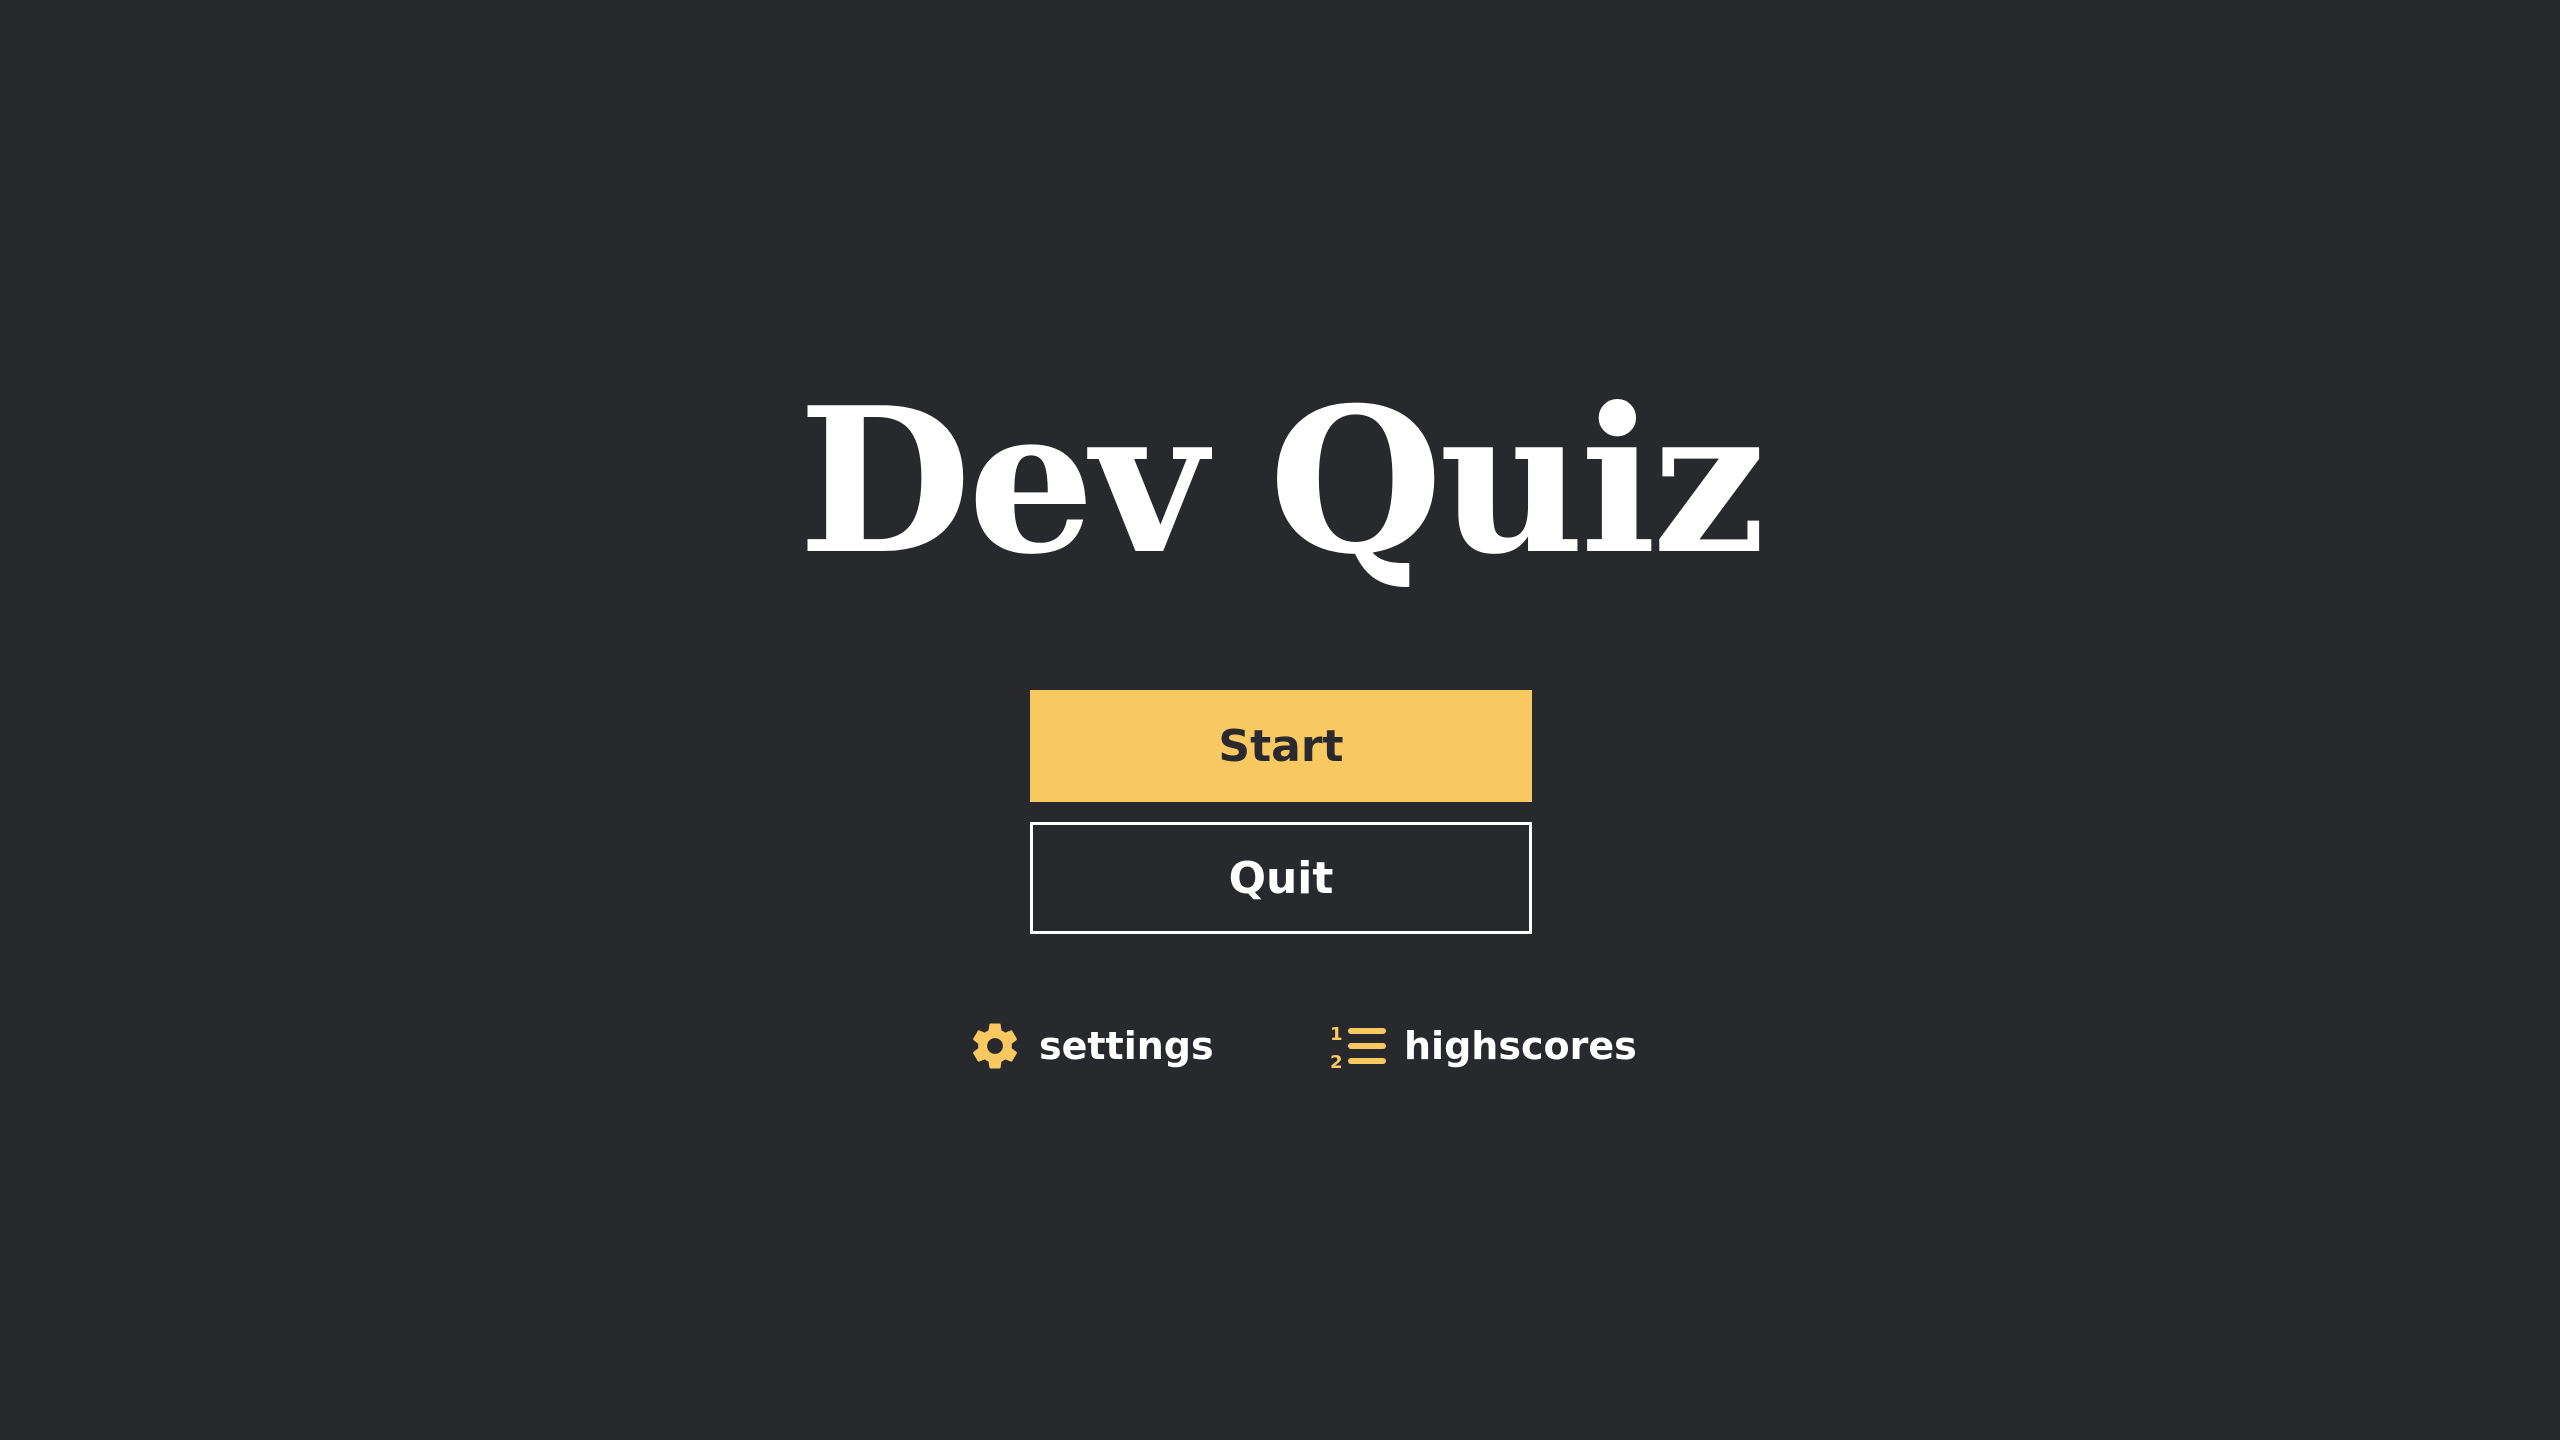 The image size is (2560, 1440). Describe the element at coordinates (1282, 481) in the screenshot. I see `game-title: Dev Quiz` at that location.